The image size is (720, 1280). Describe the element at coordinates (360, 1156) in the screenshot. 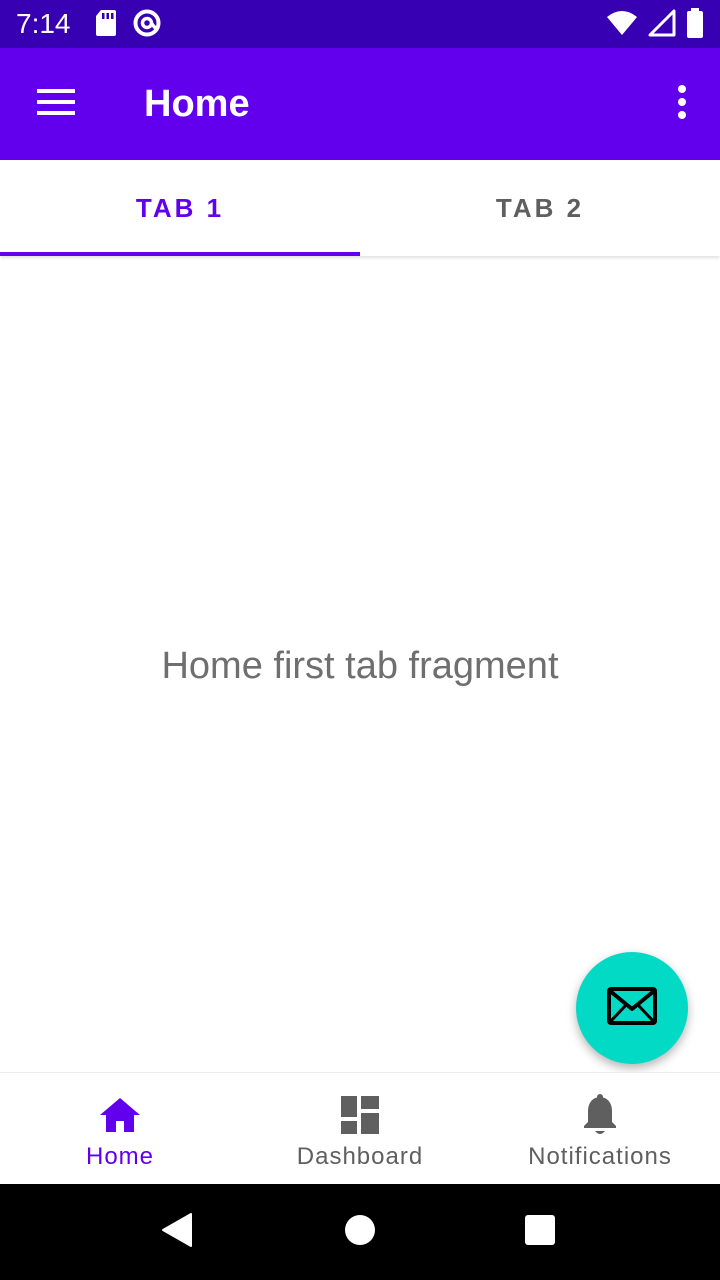

I see `bottom-nav-dashboard-label: Dashboard` at that location.